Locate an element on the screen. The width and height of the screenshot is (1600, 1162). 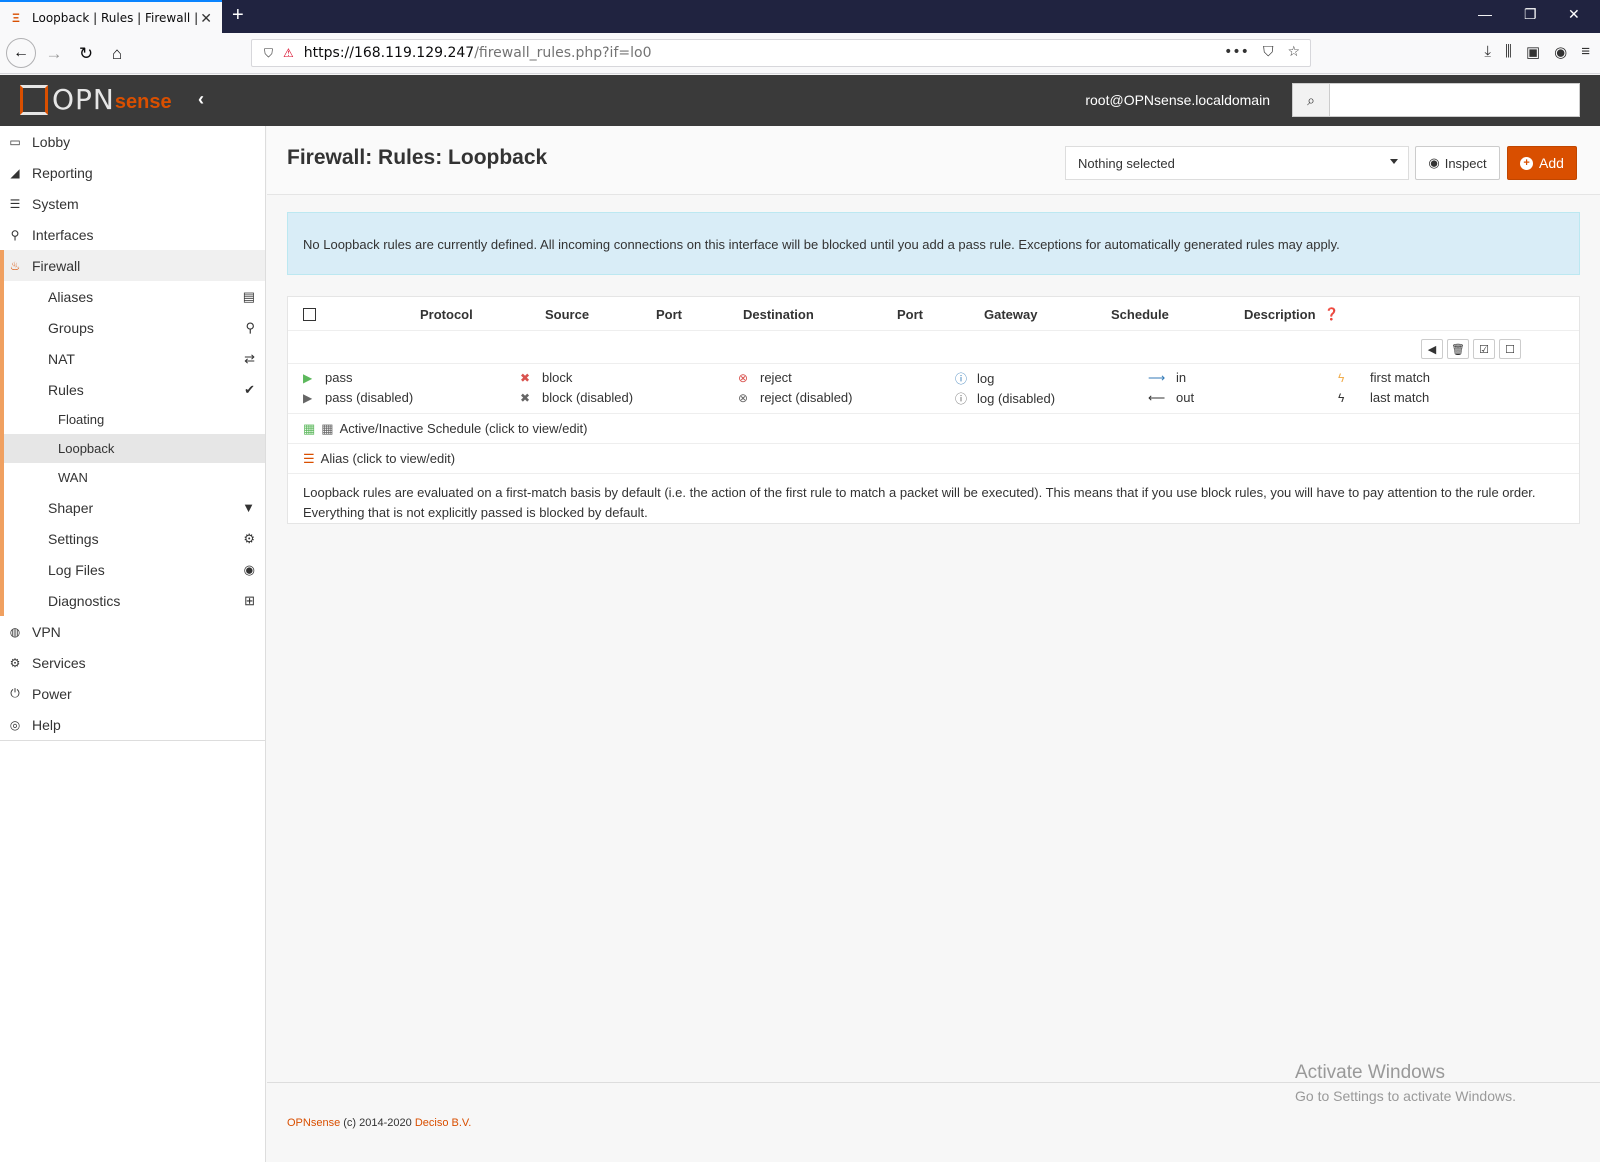
sidebar-item-label: Floating is located at coordinates (81, 419).